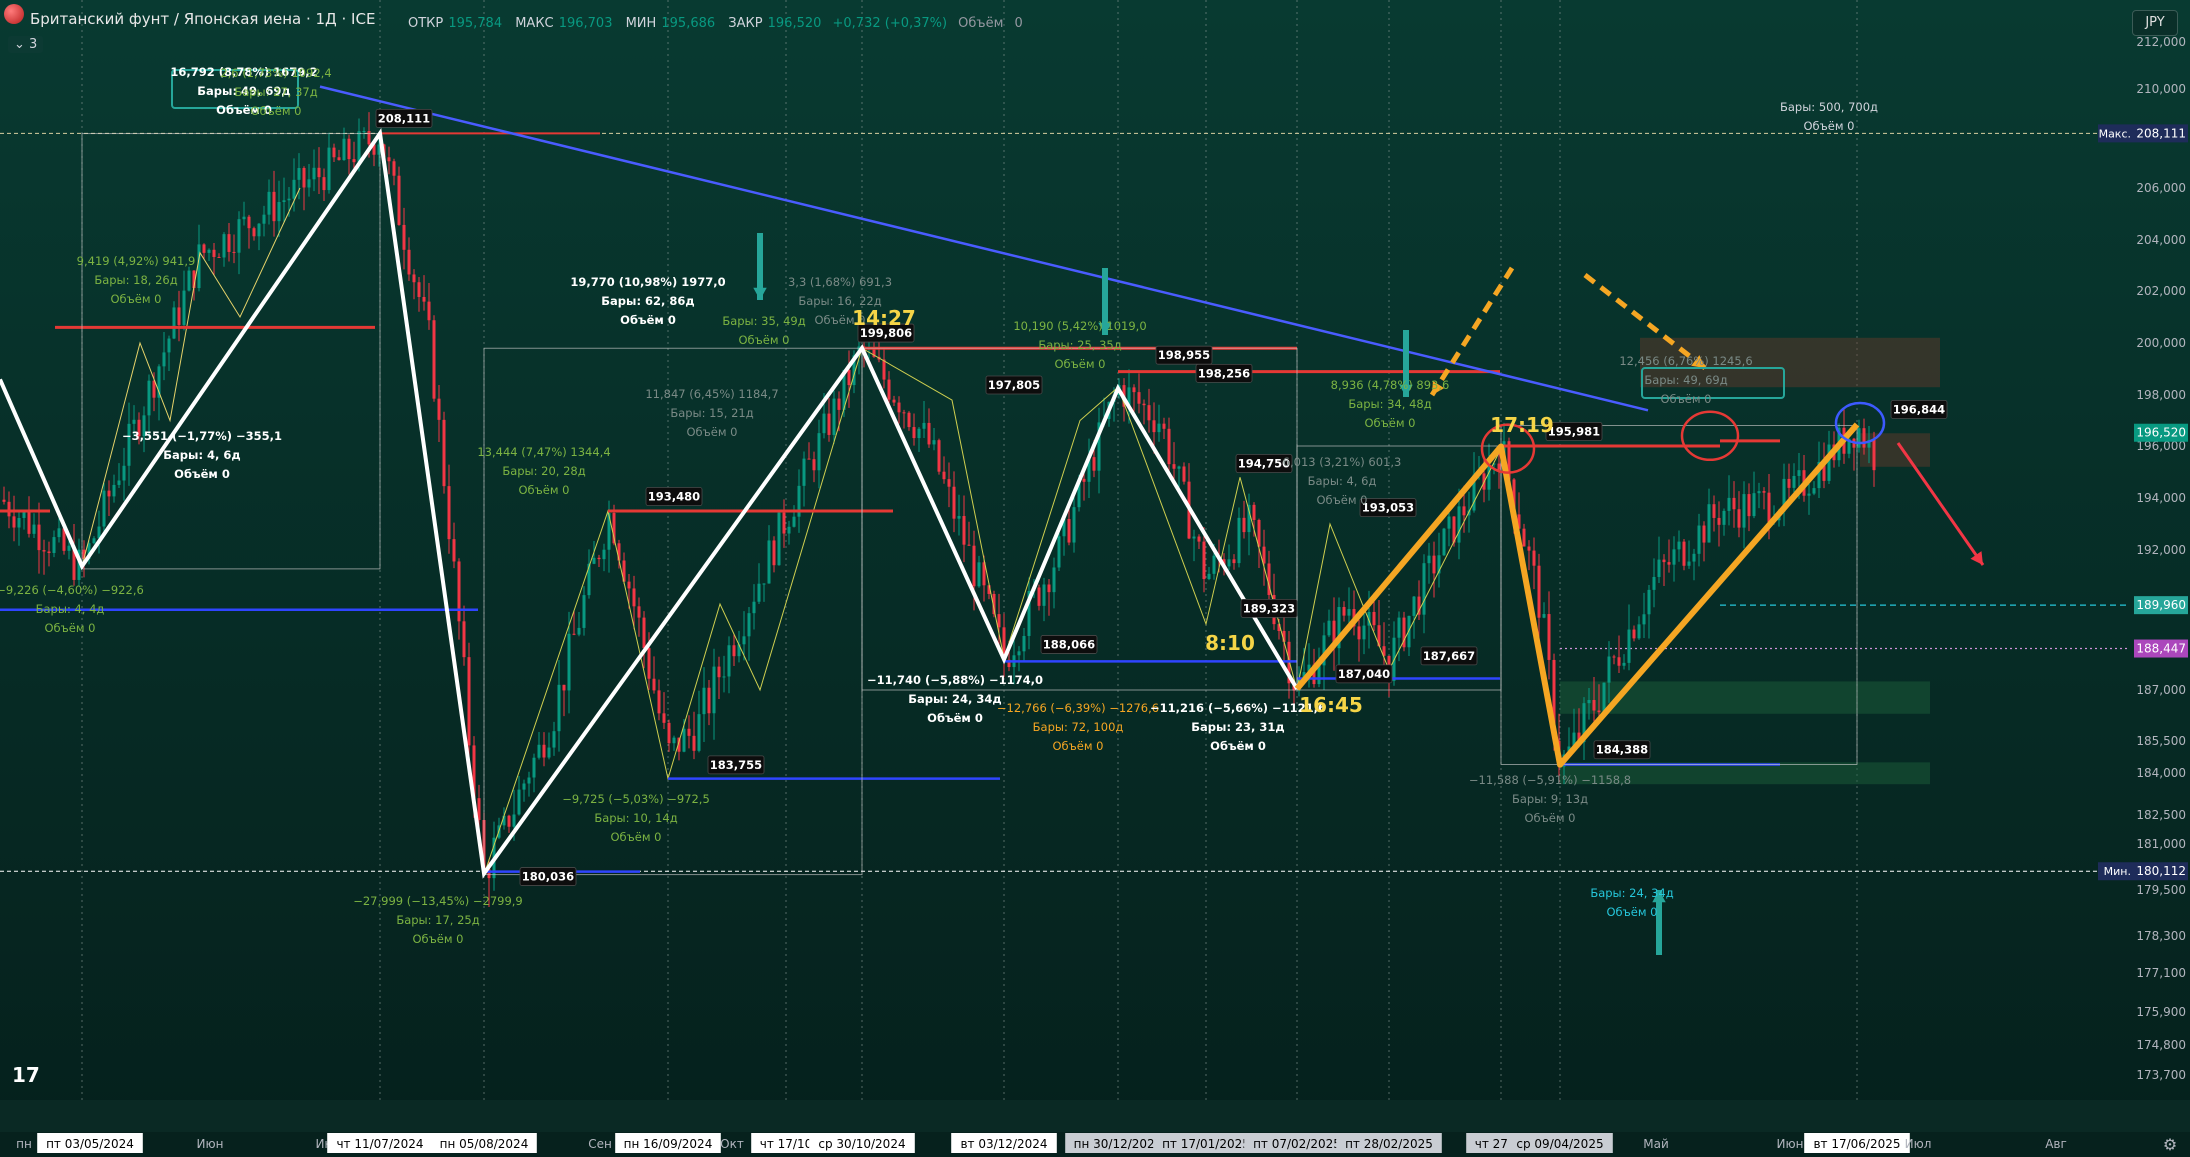 Image resolution: width=2190 pixels, height=1157 pixels. Describe the element at coordinates (2115, 133) in the screenshot. I see `price-tag-label: Макс.` at that location.